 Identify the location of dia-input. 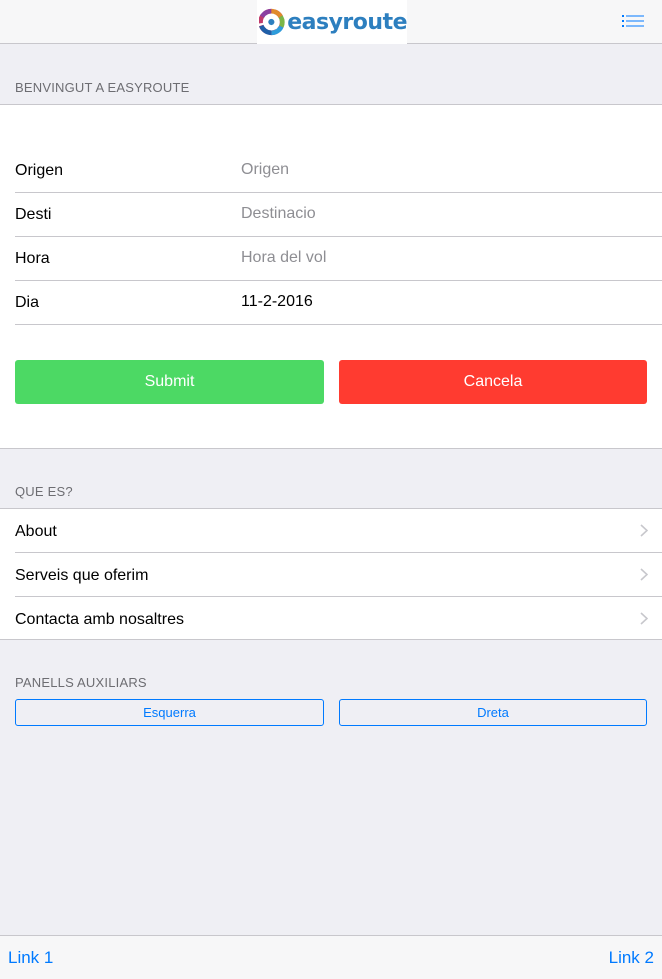
(441, 302).